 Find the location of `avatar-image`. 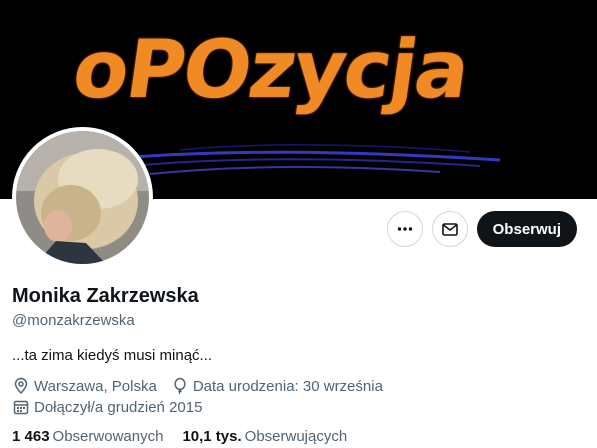

avatar-image is located at coordinates (82, 197).